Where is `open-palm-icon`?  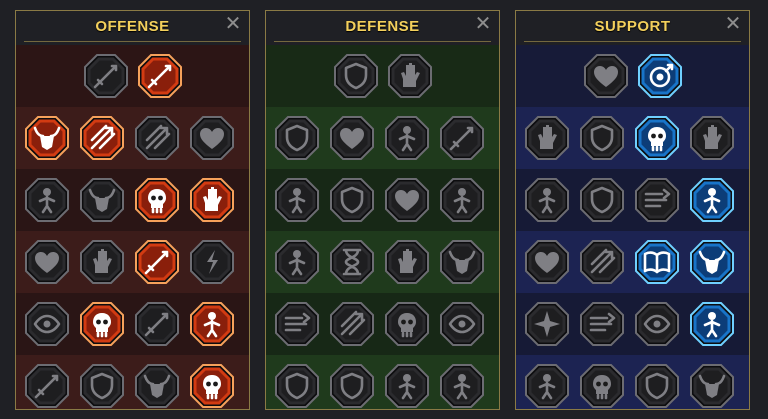
open-palm-icon is located at coordinates (407, 262).